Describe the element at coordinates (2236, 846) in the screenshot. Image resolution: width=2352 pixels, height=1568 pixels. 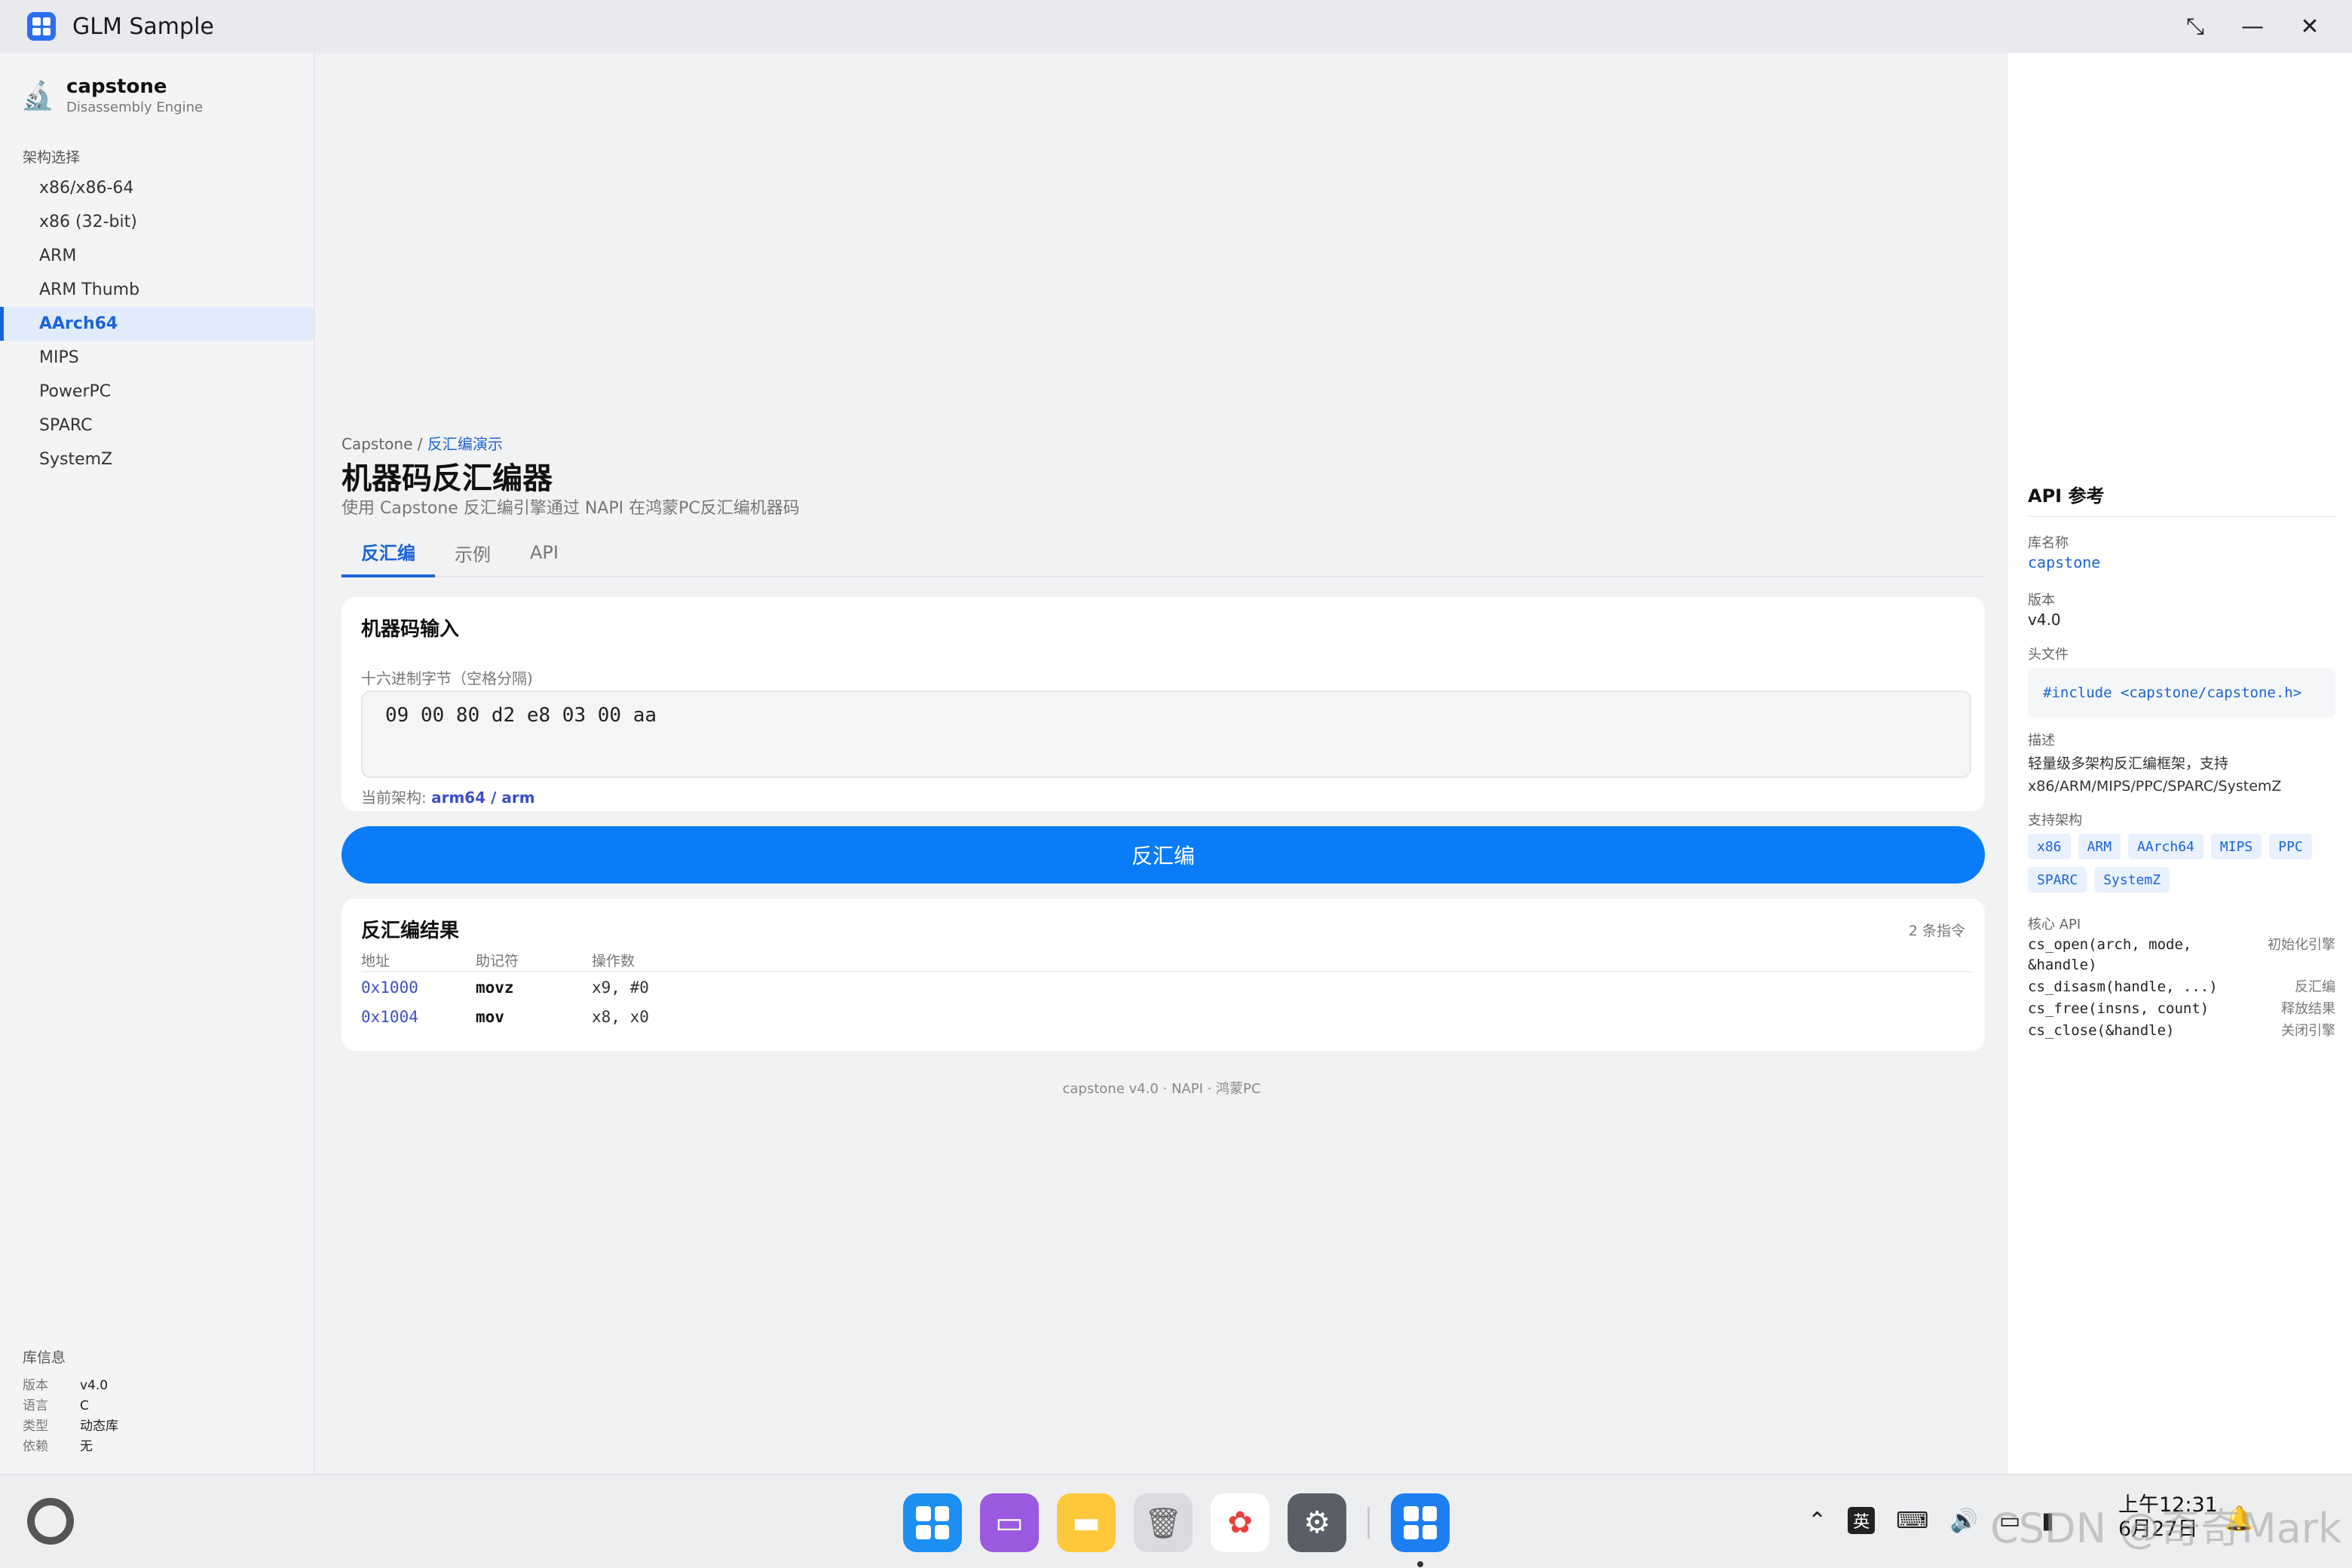
I see `arch-chip: MIPS` at that location.